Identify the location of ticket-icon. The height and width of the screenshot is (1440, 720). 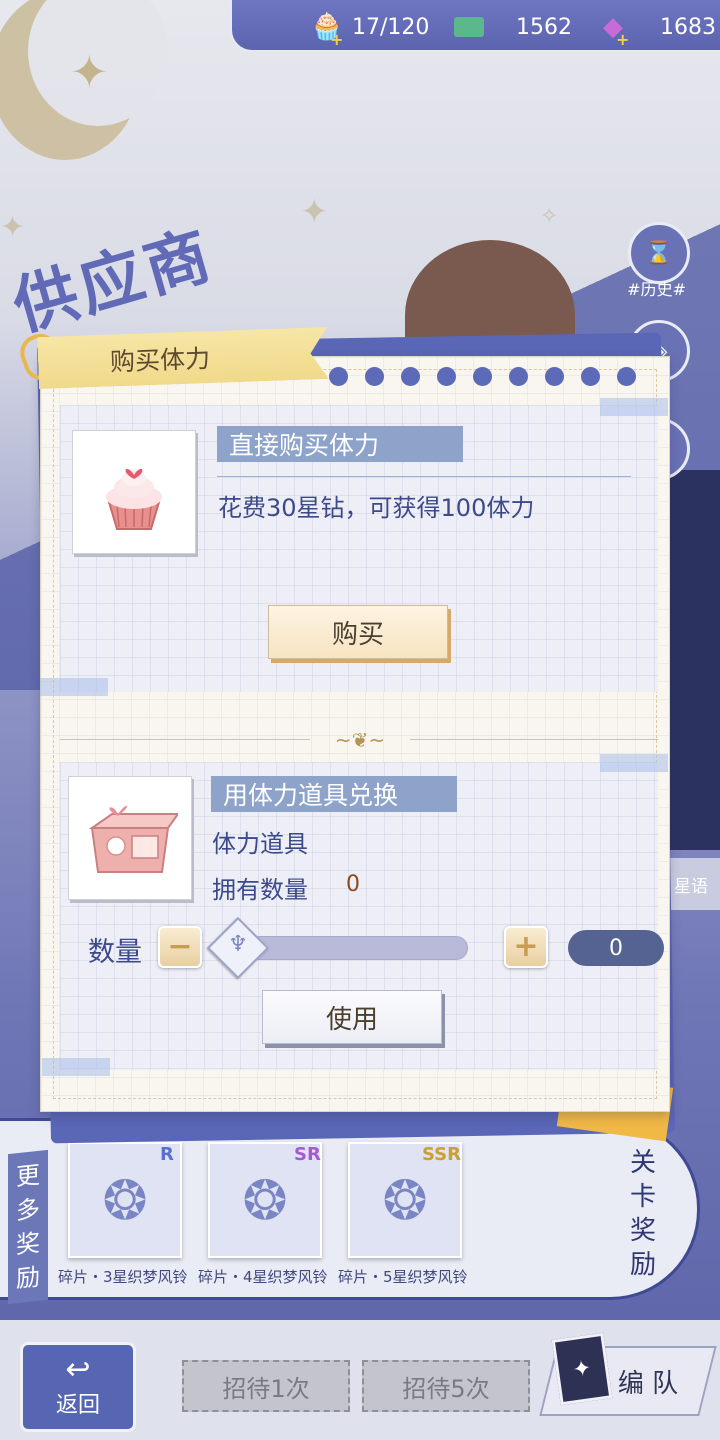
(469, 27).